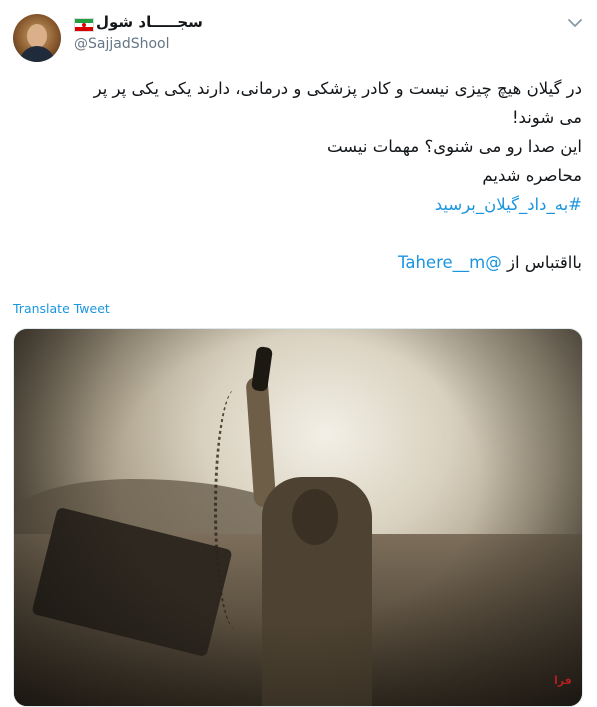  Describe the element at coordinates (546, 117) in the screenshot. I see `tweet-text-line: می شوند!` at that location.